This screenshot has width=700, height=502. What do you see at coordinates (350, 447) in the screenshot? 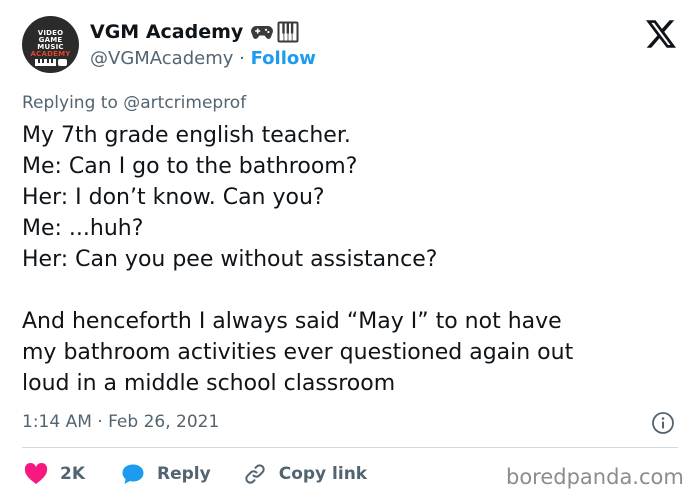
I see `divider` at bounding box center [350, 447].